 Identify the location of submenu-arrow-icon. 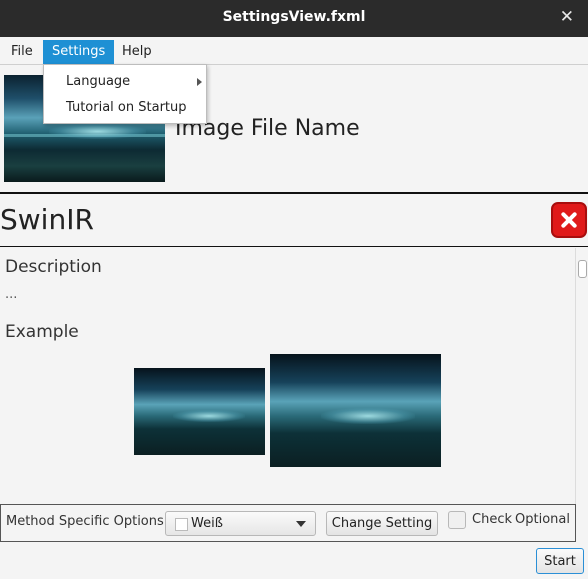
(199, 82).